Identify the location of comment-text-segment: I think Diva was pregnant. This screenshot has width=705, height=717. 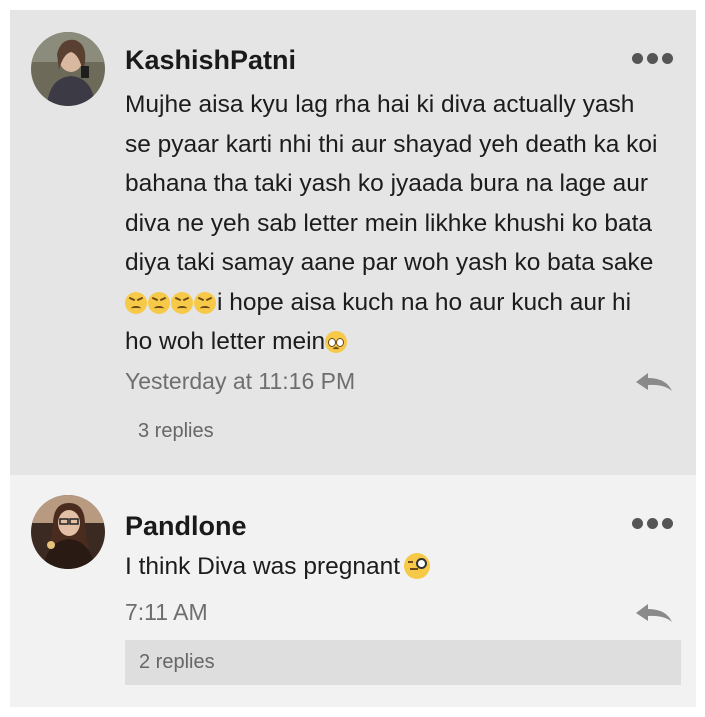
(263, 566).